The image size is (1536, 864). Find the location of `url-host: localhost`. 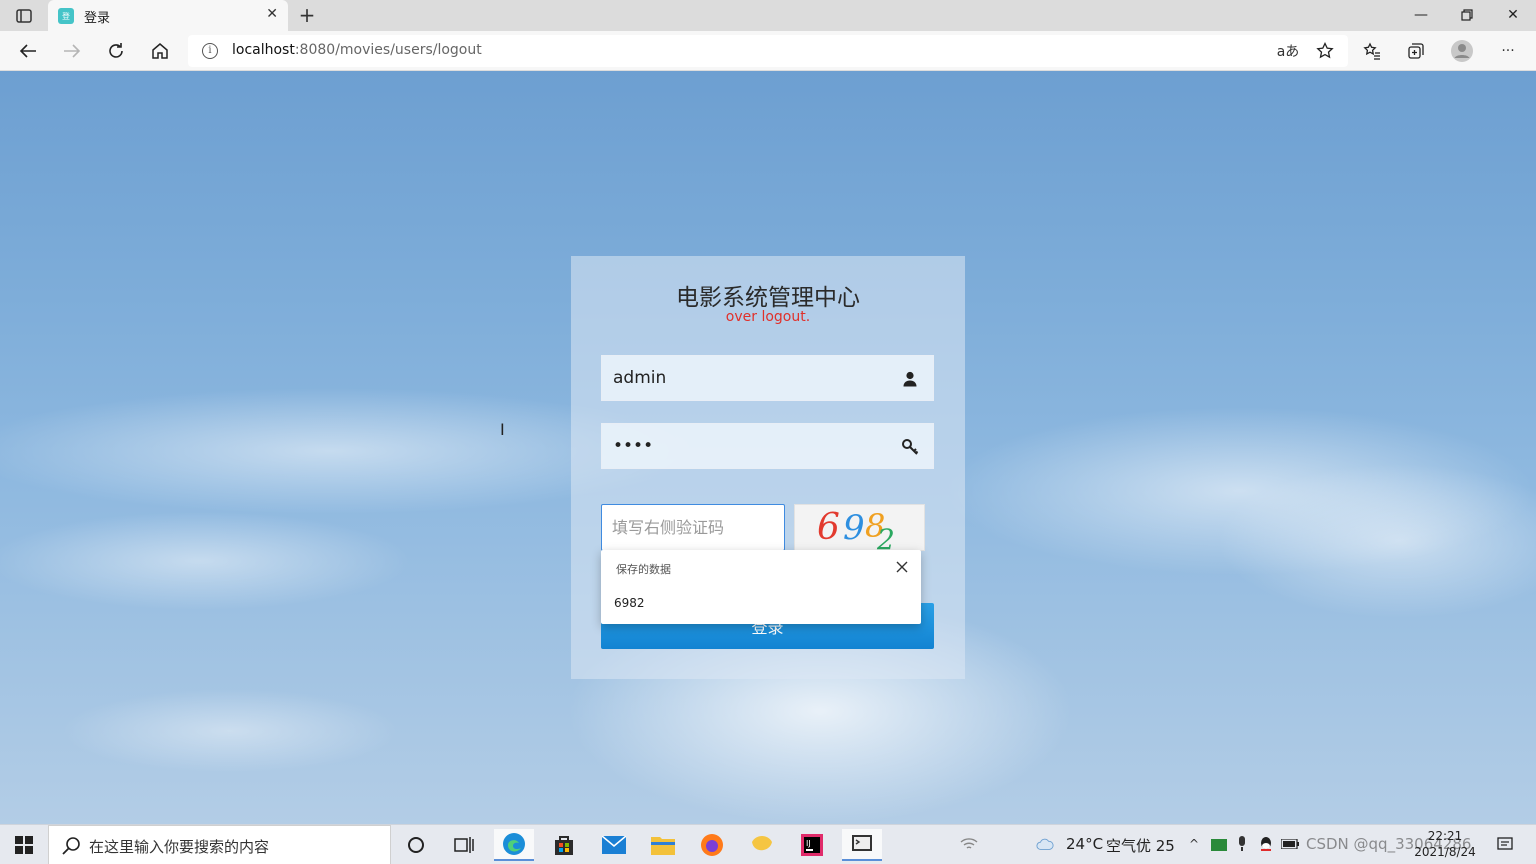

url-host: localhost is located at coordinates (263, 50).